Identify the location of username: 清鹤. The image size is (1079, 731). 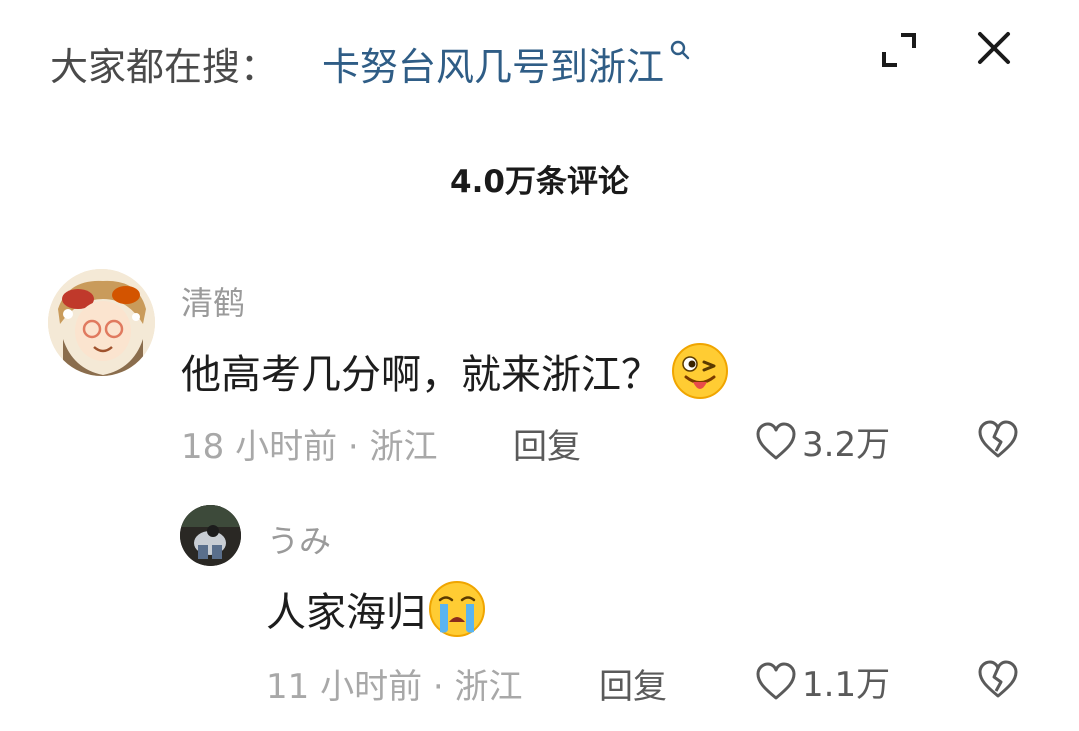
(213, 301).